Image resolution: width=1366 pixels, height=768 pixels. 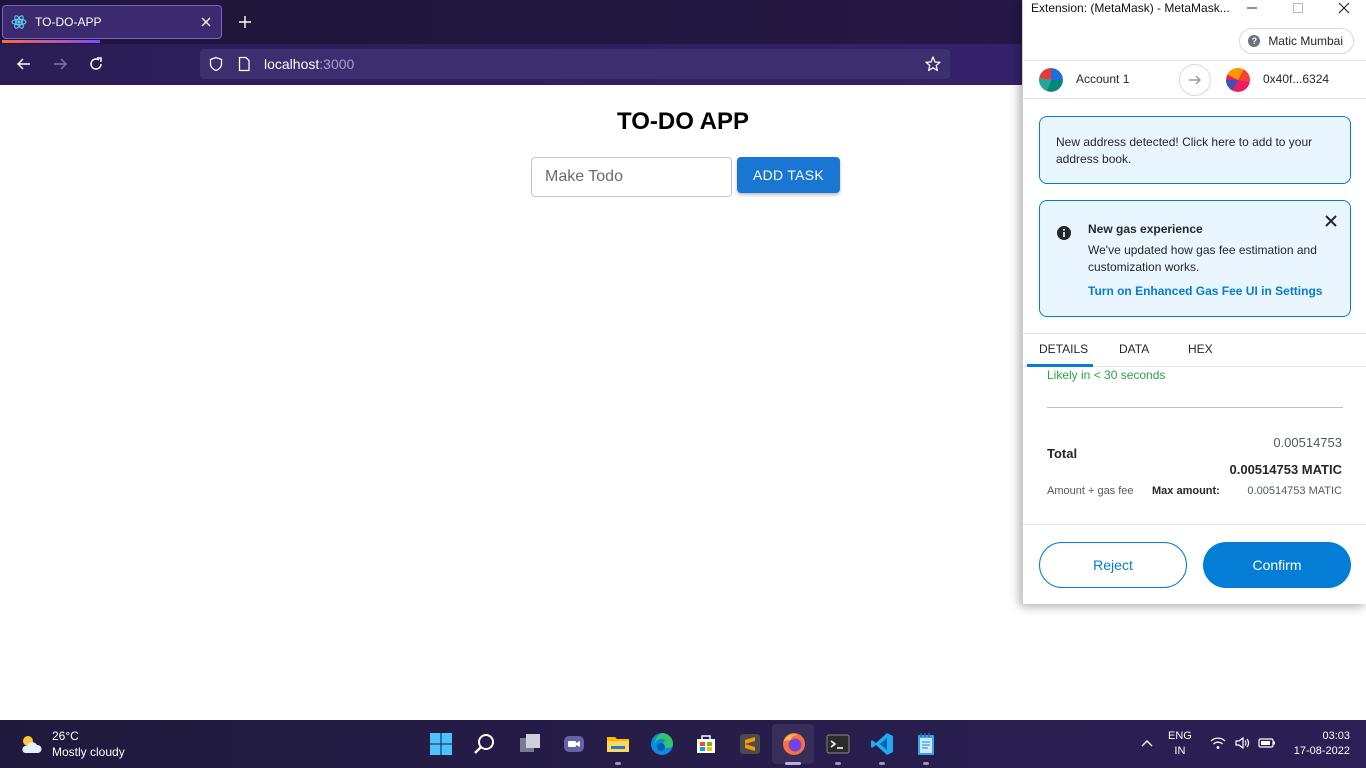 I want to click on tab-data: DATA, so click(x=1134, y=349).